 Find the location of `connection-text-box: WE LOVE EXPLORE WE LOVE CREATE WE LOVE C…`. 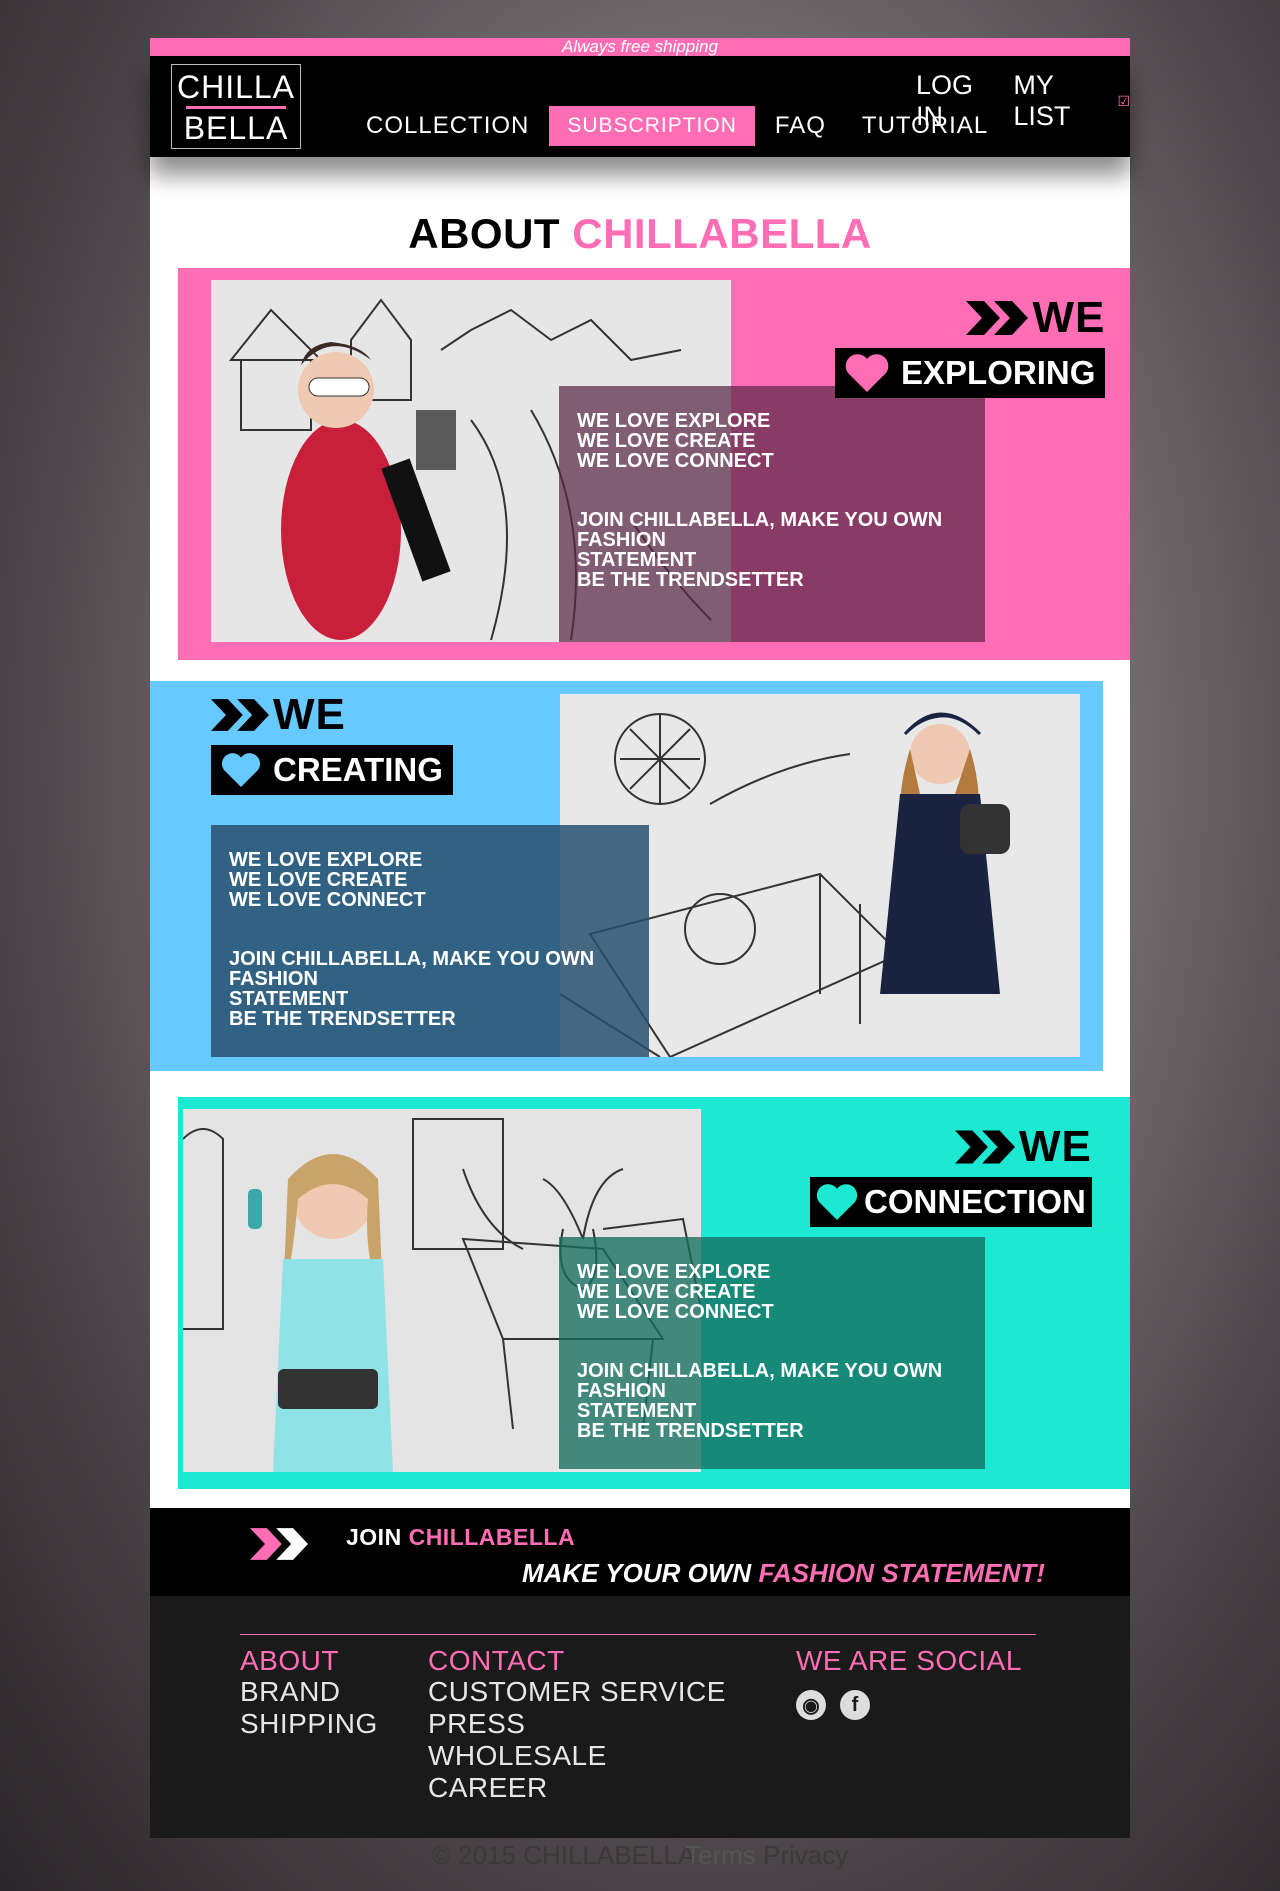

connection-text-box: WE LOVE EXPLORE WE LOVE CREATE WE LOVE C… is located at coordinates (772, 1353).